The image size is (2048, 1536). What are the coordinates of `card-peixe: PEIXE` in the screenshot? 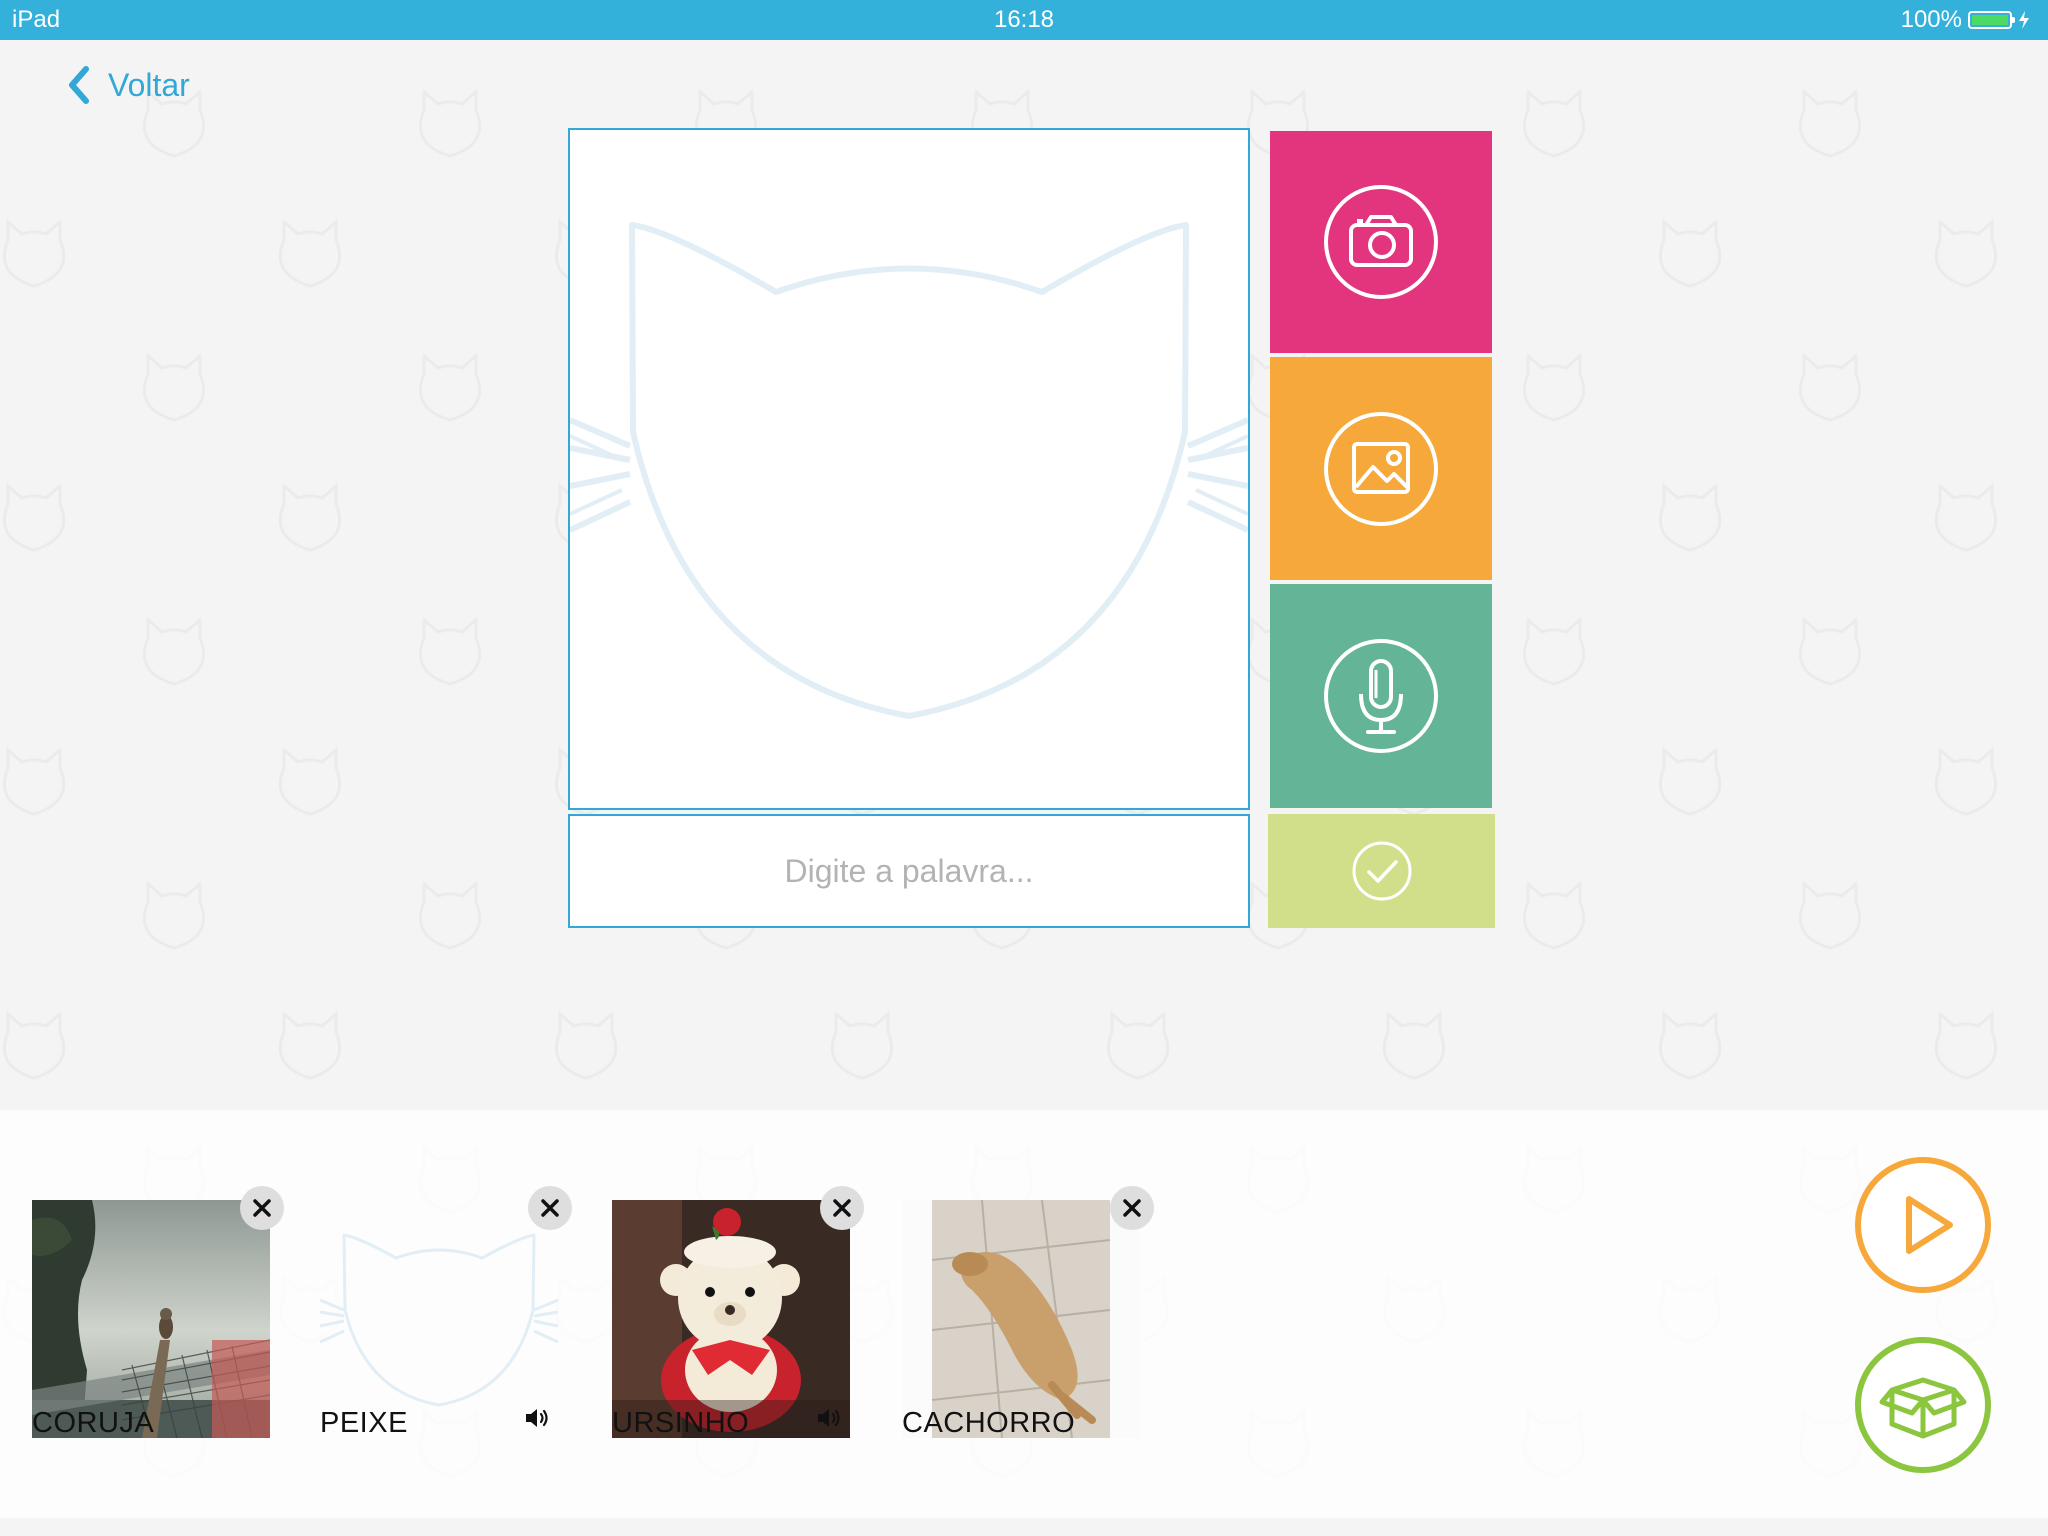 It's located at (439, 1319).